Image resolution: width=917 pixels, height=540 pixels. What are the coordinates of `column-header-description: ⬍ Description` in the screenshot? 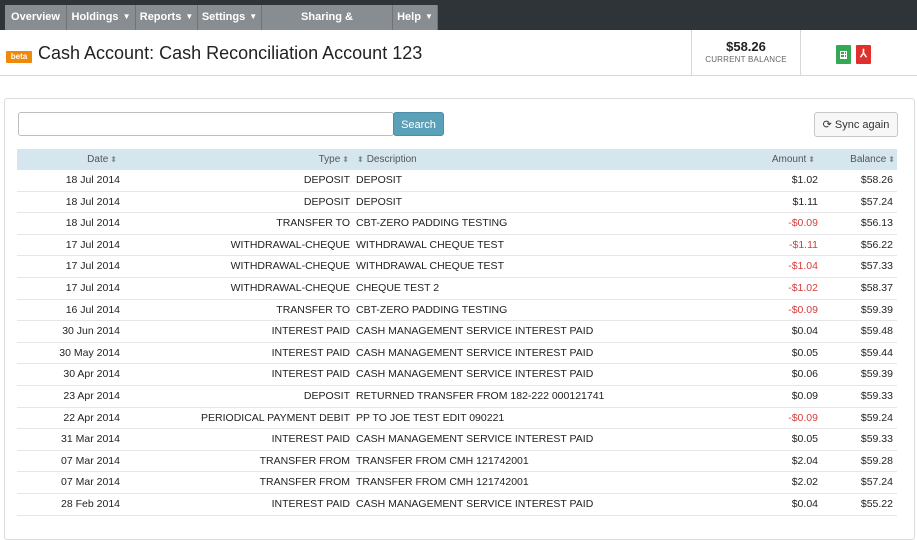 It's located at (387, 159).